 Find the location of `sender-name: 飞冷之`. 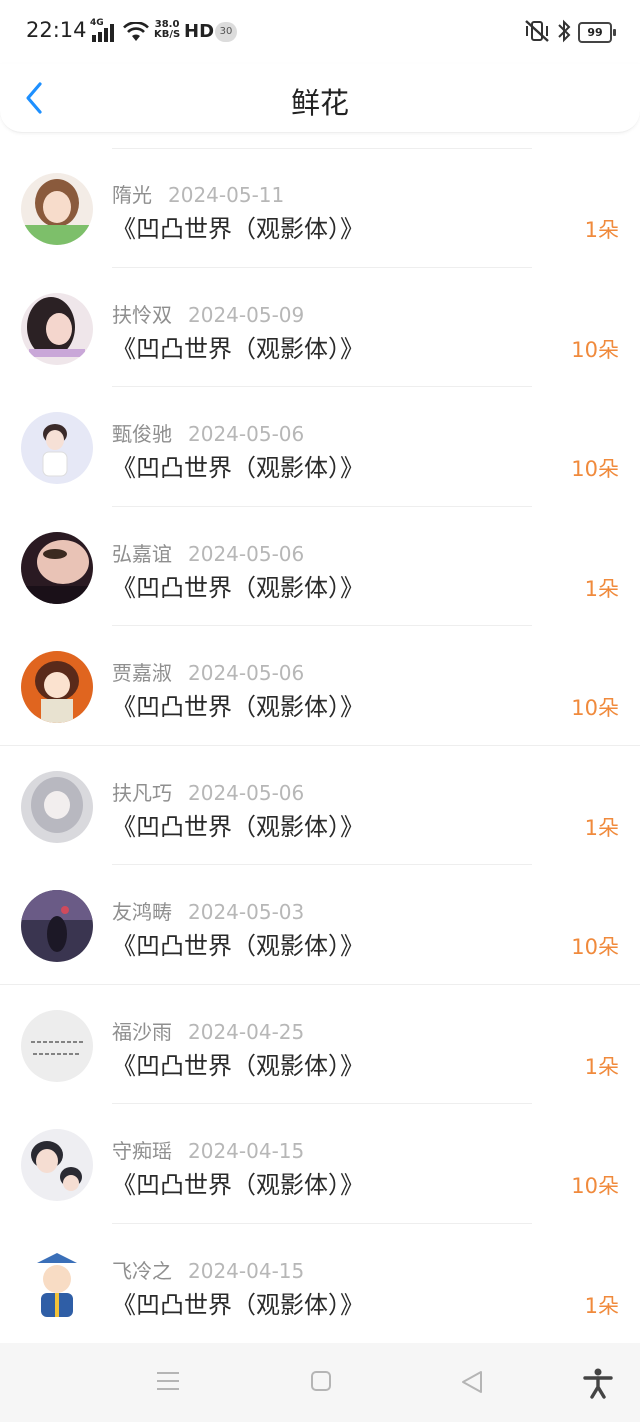

sender-name: 飞冷之 is located at coordinates (142, 1270).